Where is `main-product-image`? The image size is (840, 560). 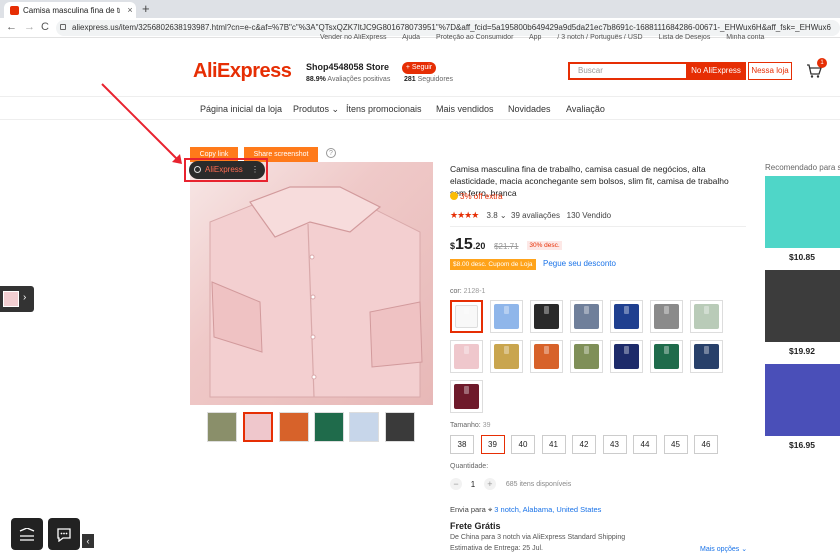
main-product-image is located at coordinates (311, 283).